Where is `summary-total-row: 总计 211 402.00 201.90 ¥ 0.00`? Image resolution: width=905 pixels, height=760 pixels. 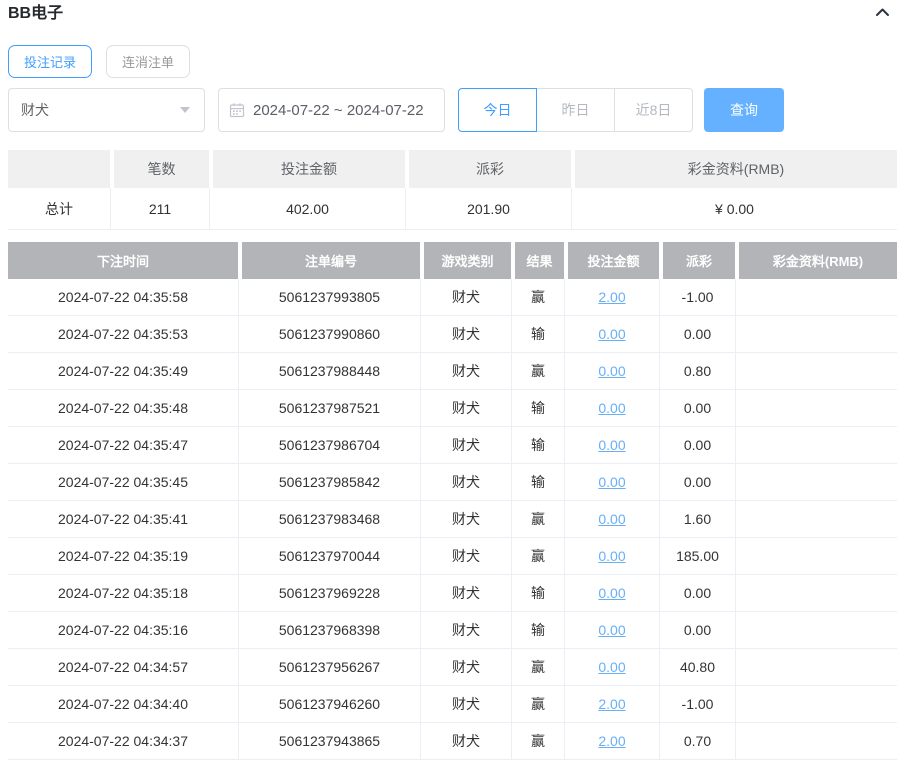 summary-total-row: 总计 211 402.00 201.90 ¥ 0.00 is located at coordinates (452, 209).